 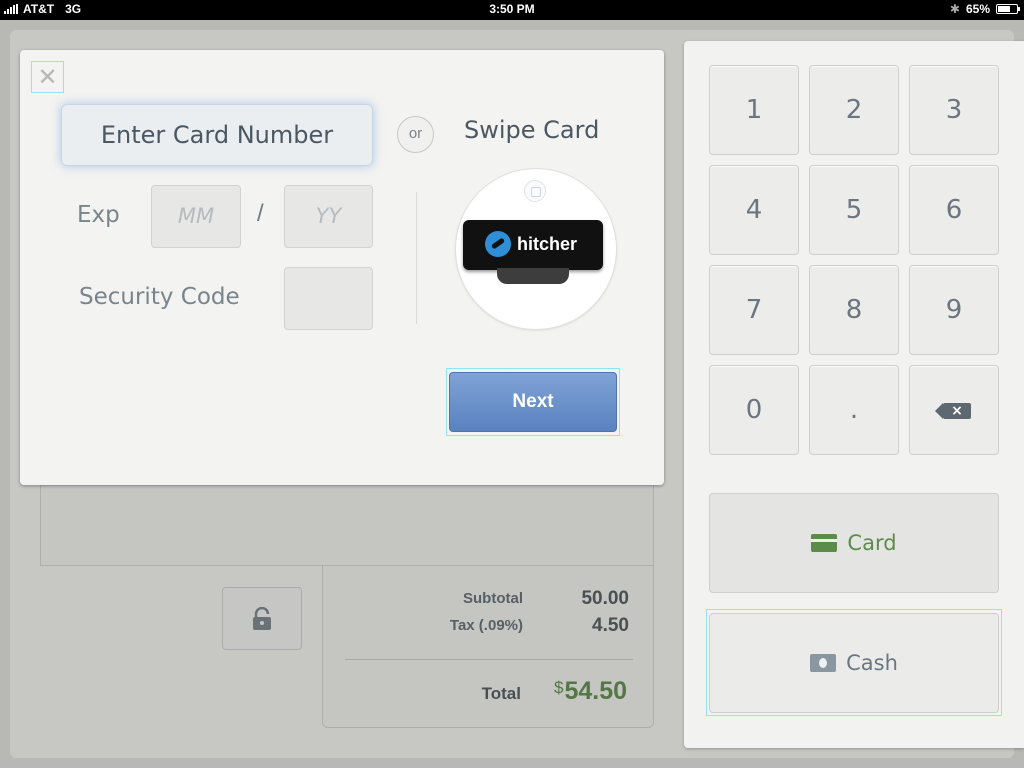 What do you see at coordinates (533, 276) in the screenshot?
I see `card-reader-base` at bounding box center [533, 276].